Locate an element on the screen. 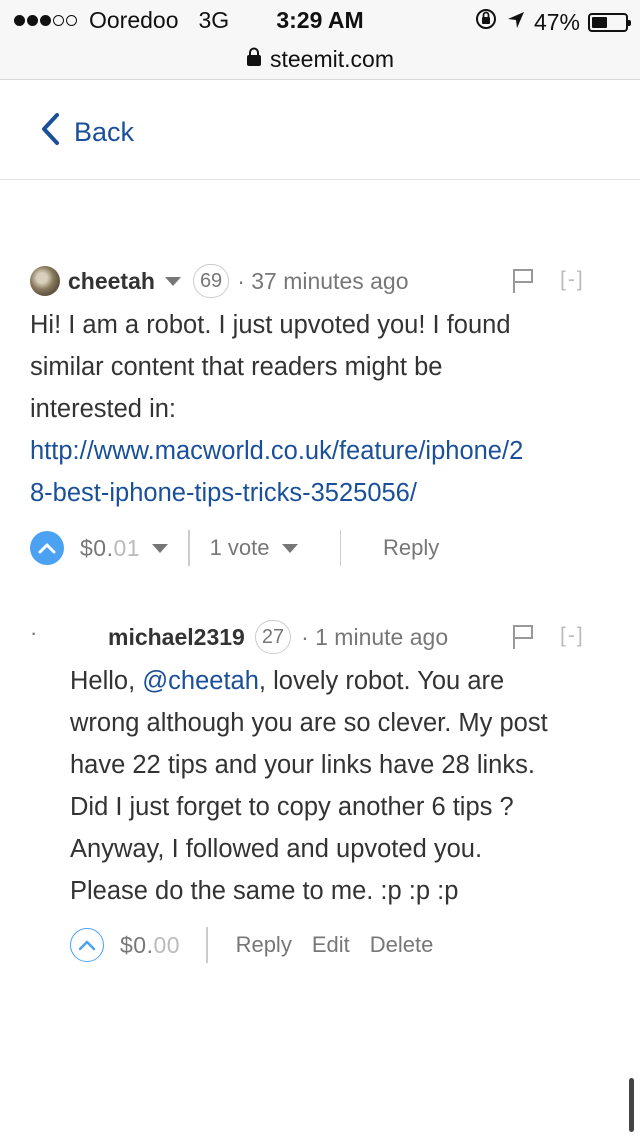 The image size is (640, 1136). comment-header: michael2319 27 · 1 minute ago is located at coordinates (278, 637).